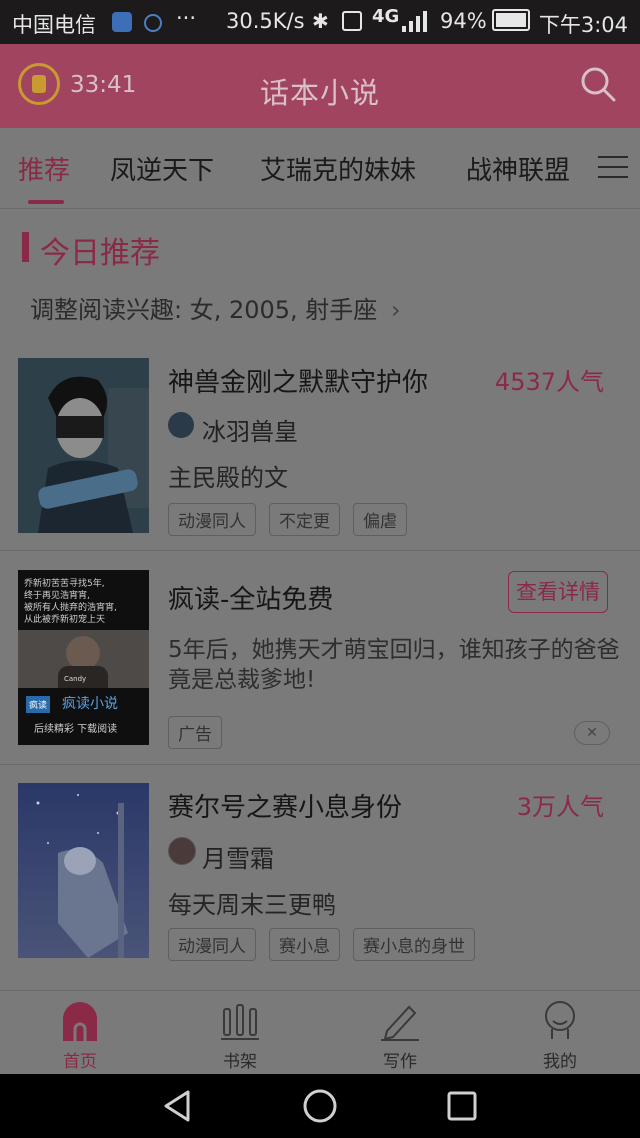  What do you see at coordinates (90, 704) in the screenshot?
I see `ad-brand-name: 疯读小说` at bounding box center [90, 704].